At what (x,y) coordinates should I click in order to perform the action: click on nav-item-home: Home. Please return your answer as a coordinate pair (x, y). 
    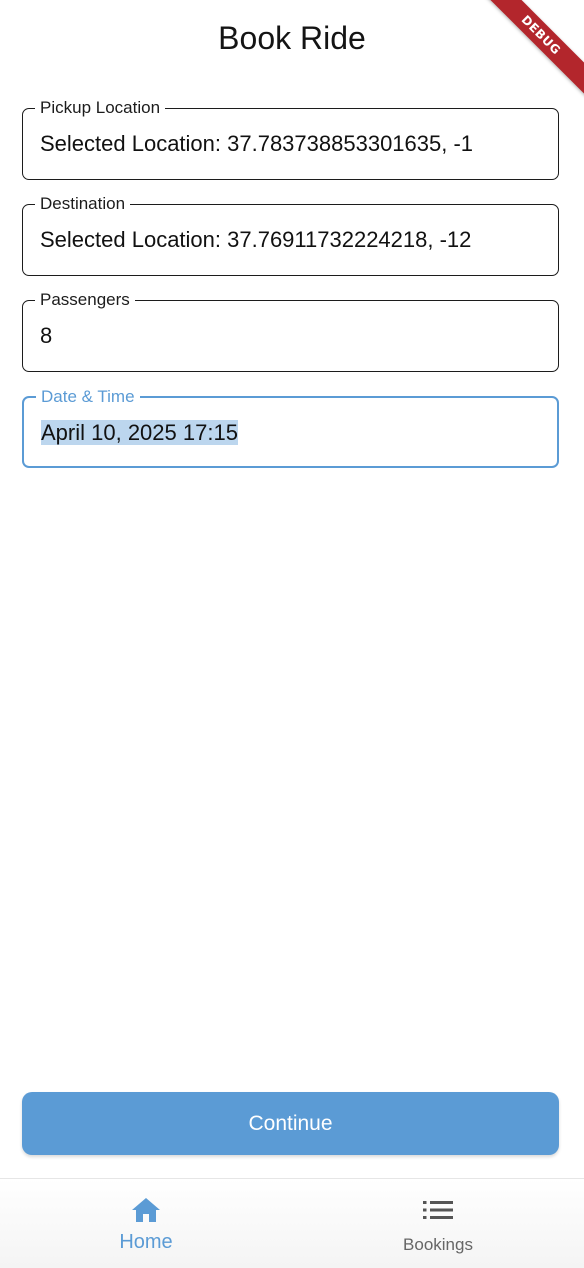
    Looking at the image, I should click on (146, 1223).